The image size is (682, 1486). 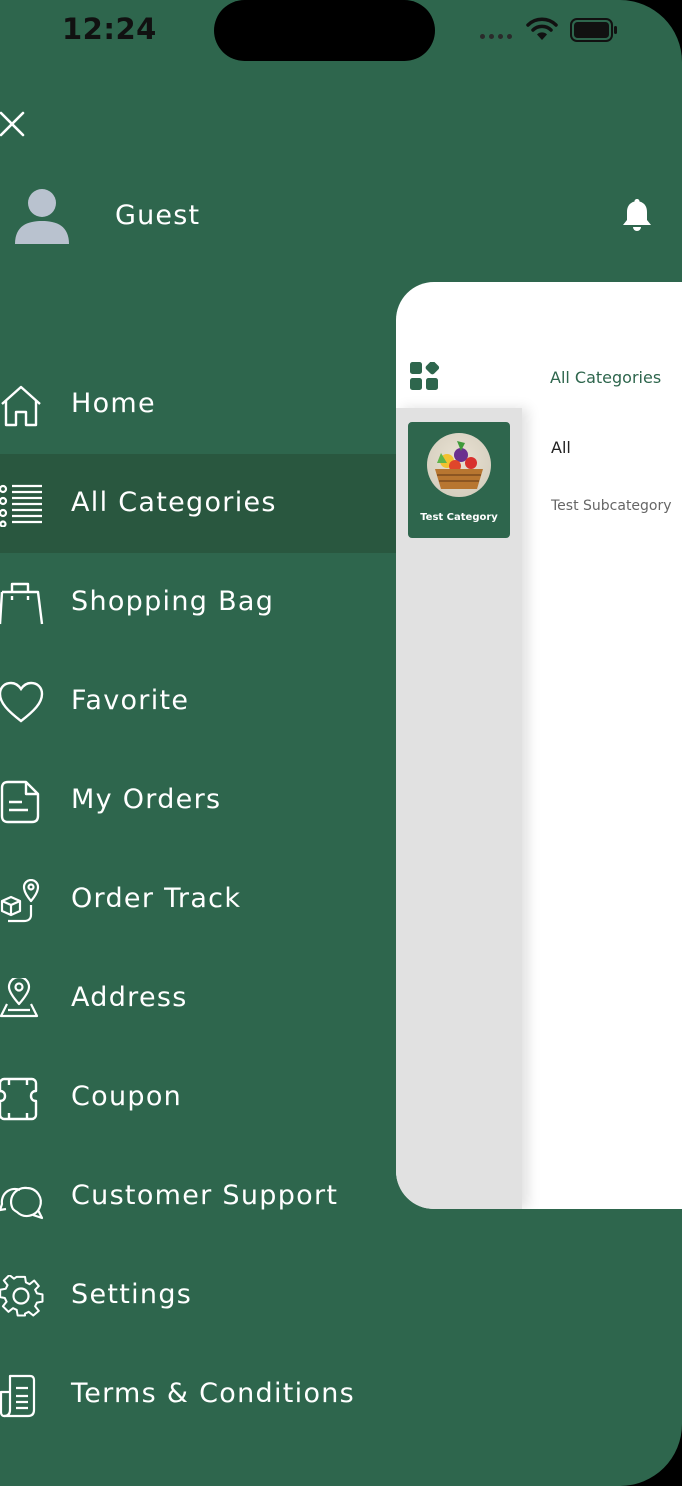 What do you see at coordinates (156, 898) in the screenshot?
I see `menu-label: Order Track` at bounding box center [156, 898].